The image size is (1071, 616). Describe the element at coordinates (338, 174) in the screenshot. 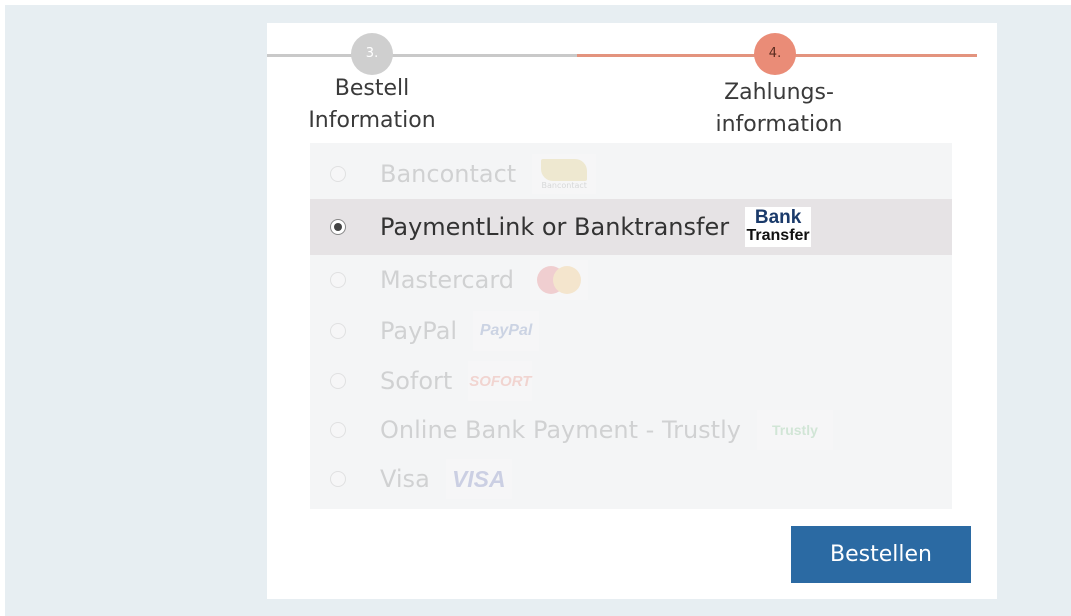

I see `radio-bancontact` at that location.